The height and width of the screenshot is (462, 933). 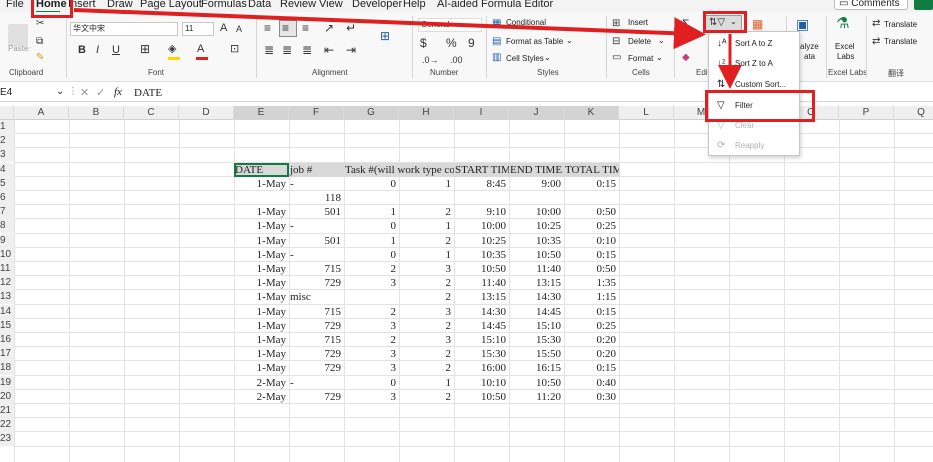 I want to click on annotation-arrows, so click(x=407, y=48).